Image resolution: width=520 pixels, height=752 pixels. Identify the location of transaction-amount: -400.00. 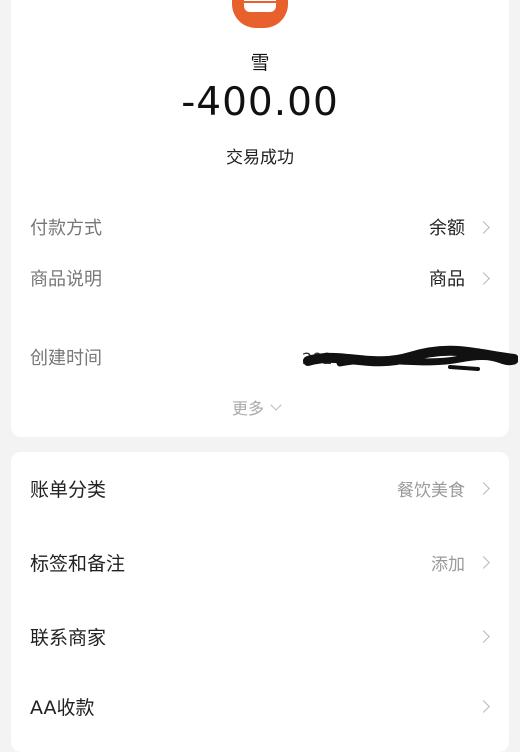
(260, 102).